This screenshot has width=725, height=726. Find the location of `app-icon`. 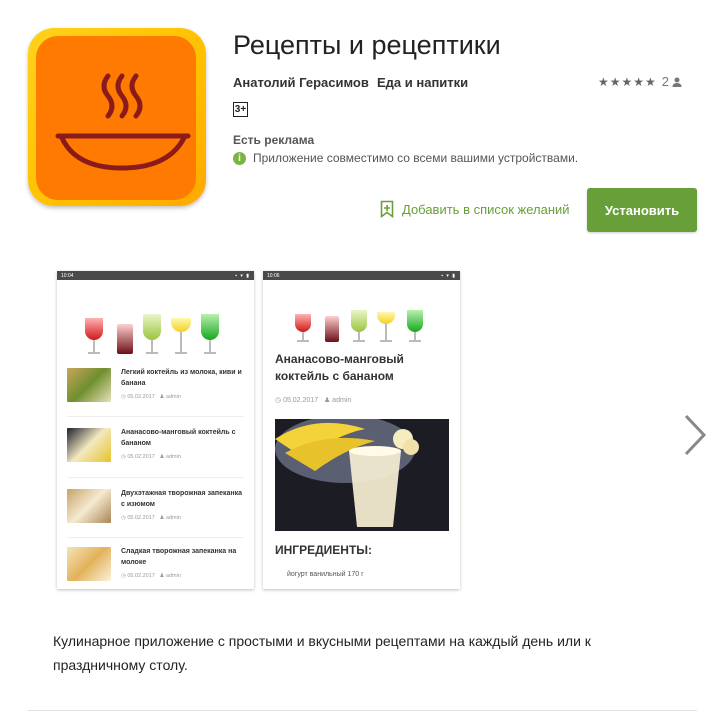

app-icon is located at coordinates (117, 117).